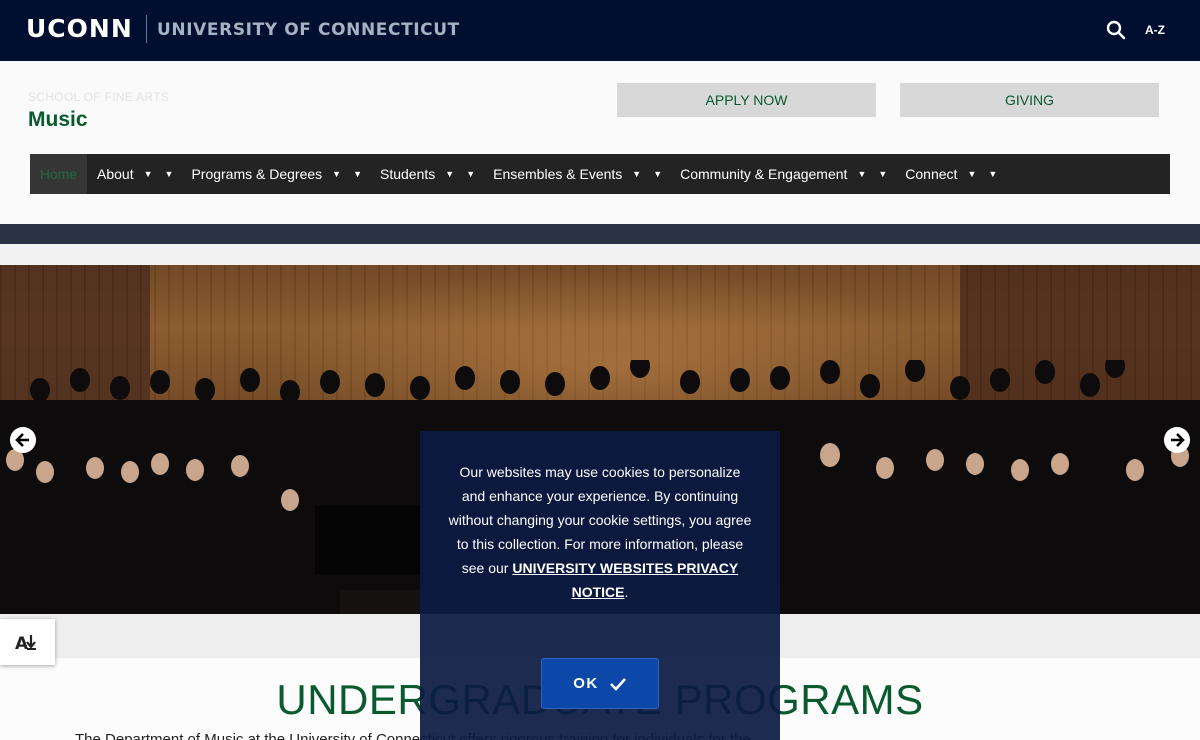 The width and height of the screenshot is (1200, 740). I want to click on nav-item-about: About ▼ ▼, so click(130, 174).